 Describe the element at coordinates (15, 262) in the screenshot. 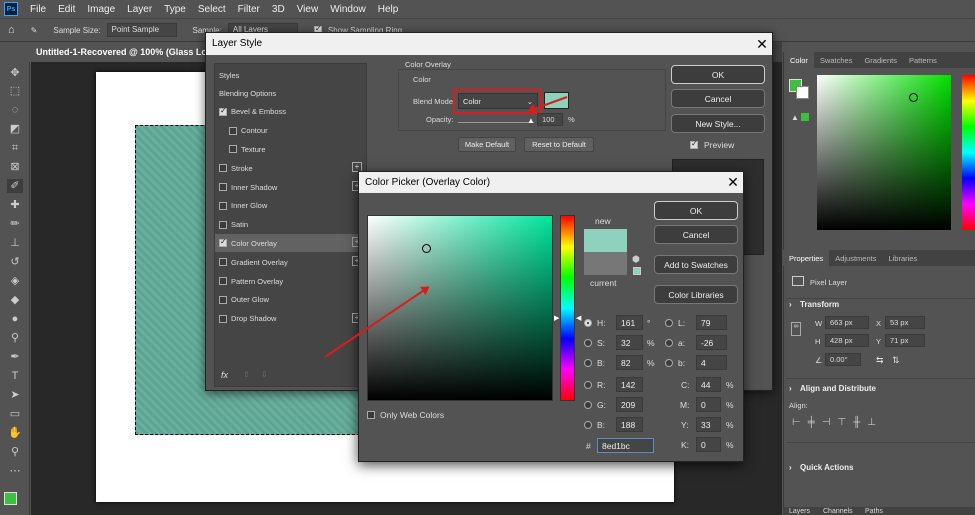

I see `history-brush-icon: ↺` at that location.